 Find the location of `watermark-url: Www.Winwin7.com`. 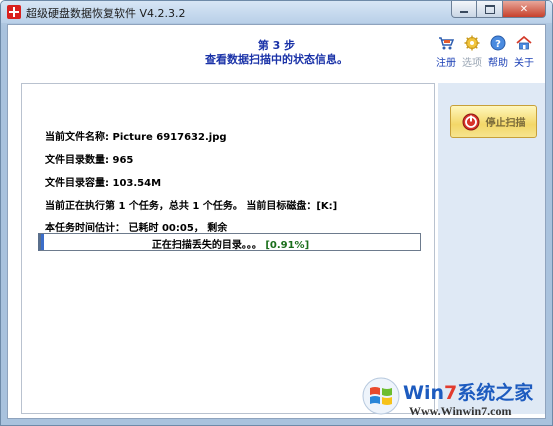

watermark-url: Www.Winwin7.com is located at coordinates (460, 411).